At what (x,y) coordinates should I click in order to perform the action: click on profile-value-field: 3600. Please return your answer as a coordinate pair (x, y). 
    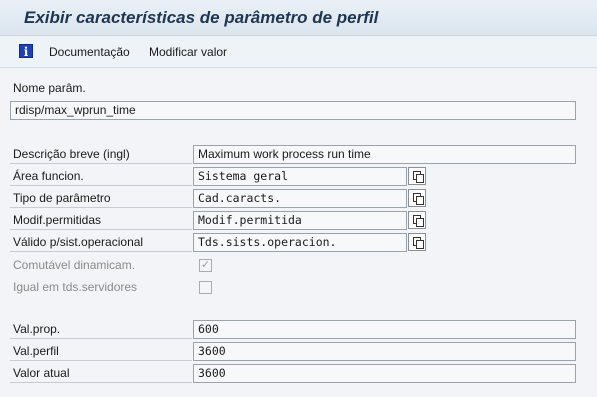
    Looking at the image, I should click on (384, 351).